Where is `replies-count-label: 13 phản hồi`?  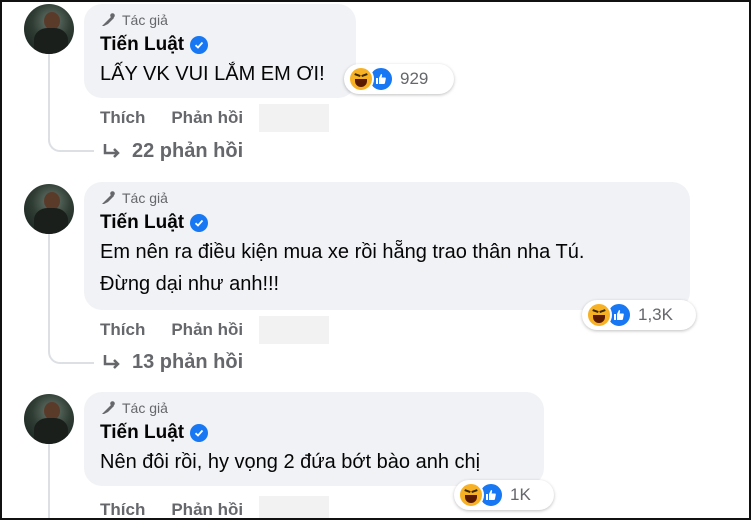 replies-count-label: 13 phản hồi is located at coordinates (188, 362).